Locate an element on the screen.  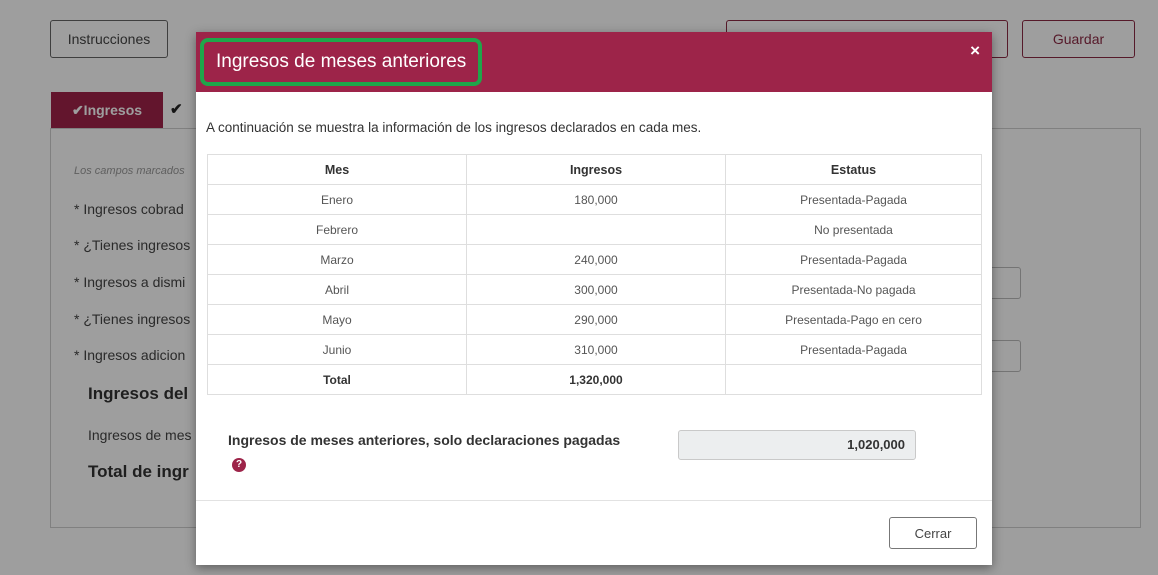
modal-title: Ingresos de meses anteriores is located at coordinates (341, 62).